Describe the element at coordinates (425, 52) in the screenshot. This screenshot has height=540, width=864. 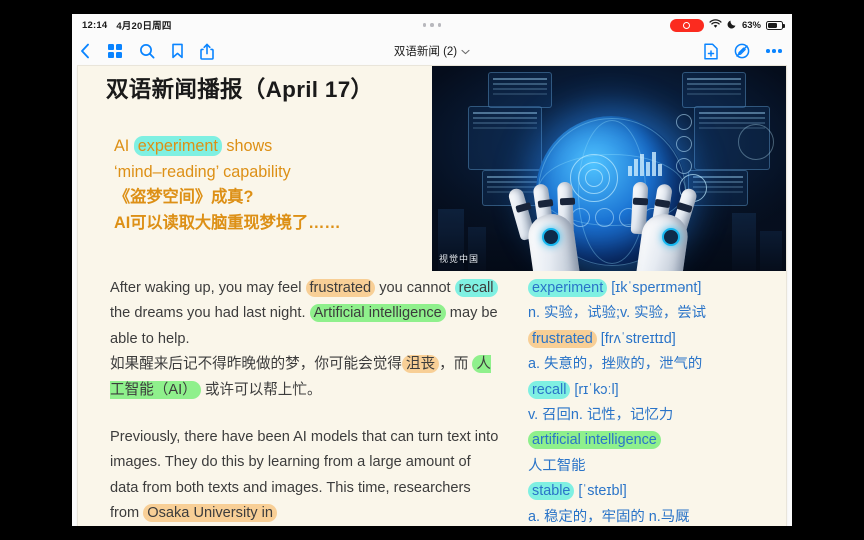
I see `document-title-label: 双语新闻 (2)` at that location.